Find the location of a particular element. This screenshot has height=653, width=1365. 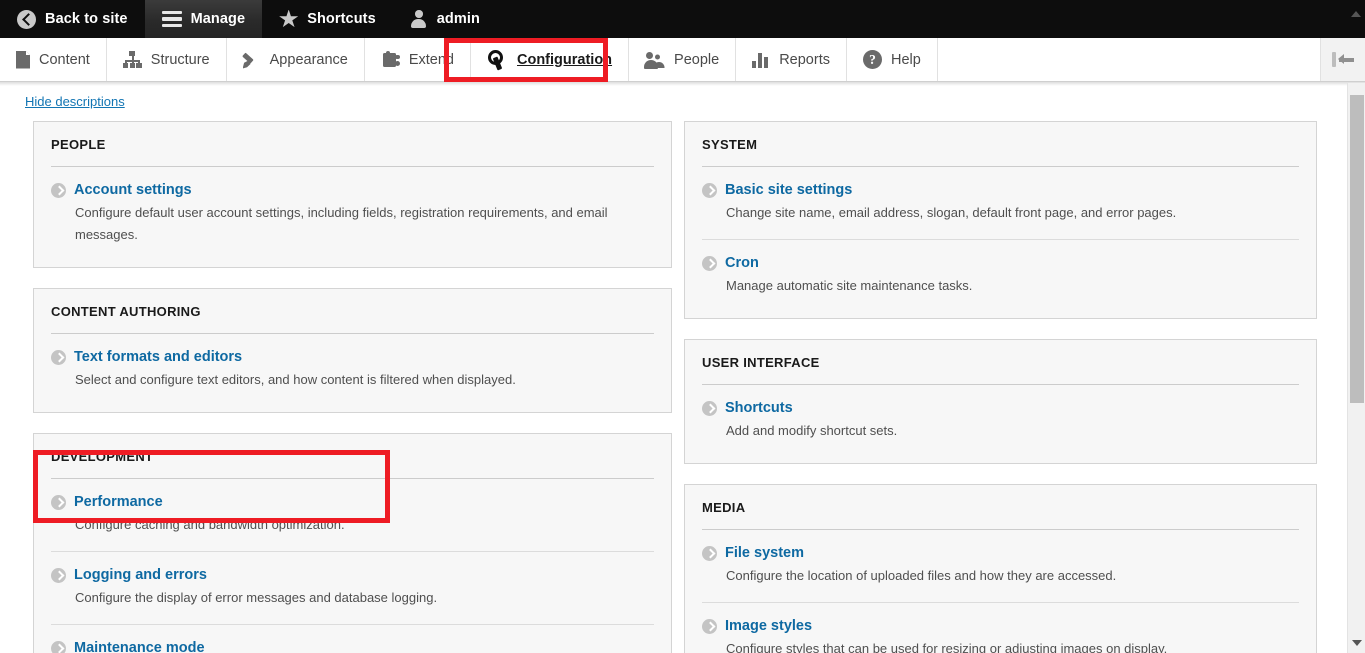

puzzle-piece-icon is located at coordinates (390, 59).